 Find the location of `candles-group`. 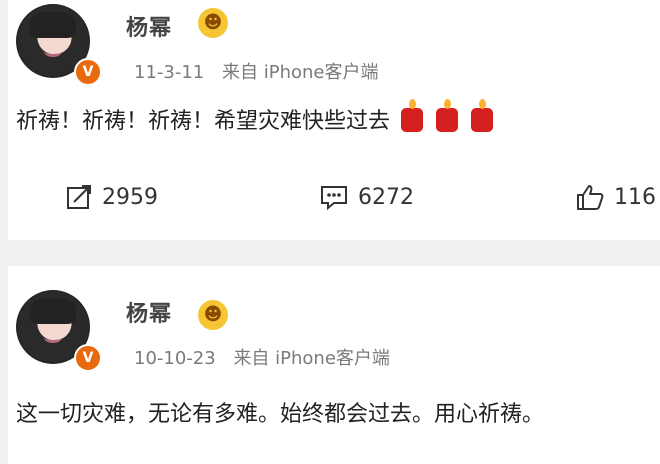

candles-group is located at coordinates (450, 120).